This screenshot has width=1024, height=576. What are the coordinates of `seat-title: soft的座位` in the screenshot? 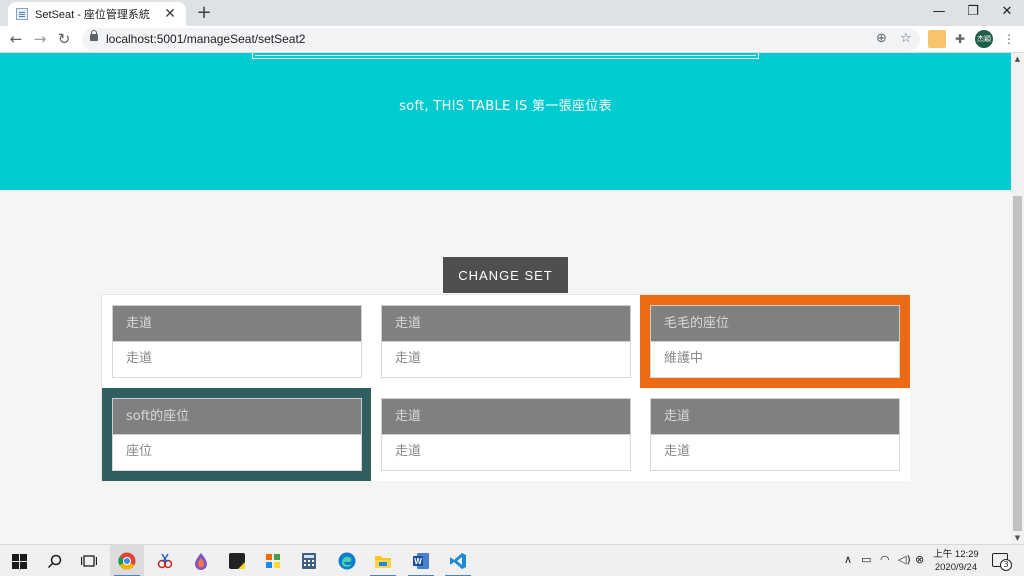 It's located at (237, 416).